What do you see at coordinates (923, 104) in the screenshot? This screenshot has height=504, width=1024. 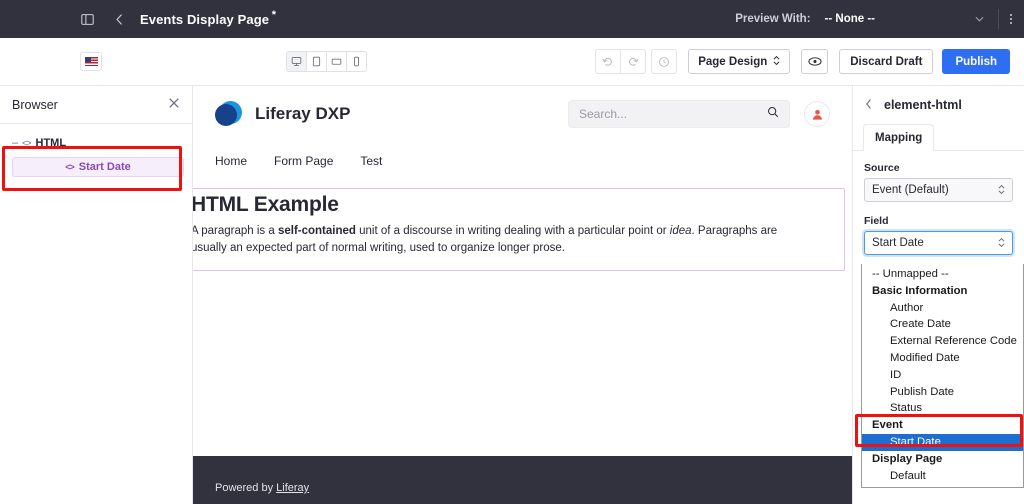 I see `mapping-panel-title: element-html` at bounding box center [923, 104].